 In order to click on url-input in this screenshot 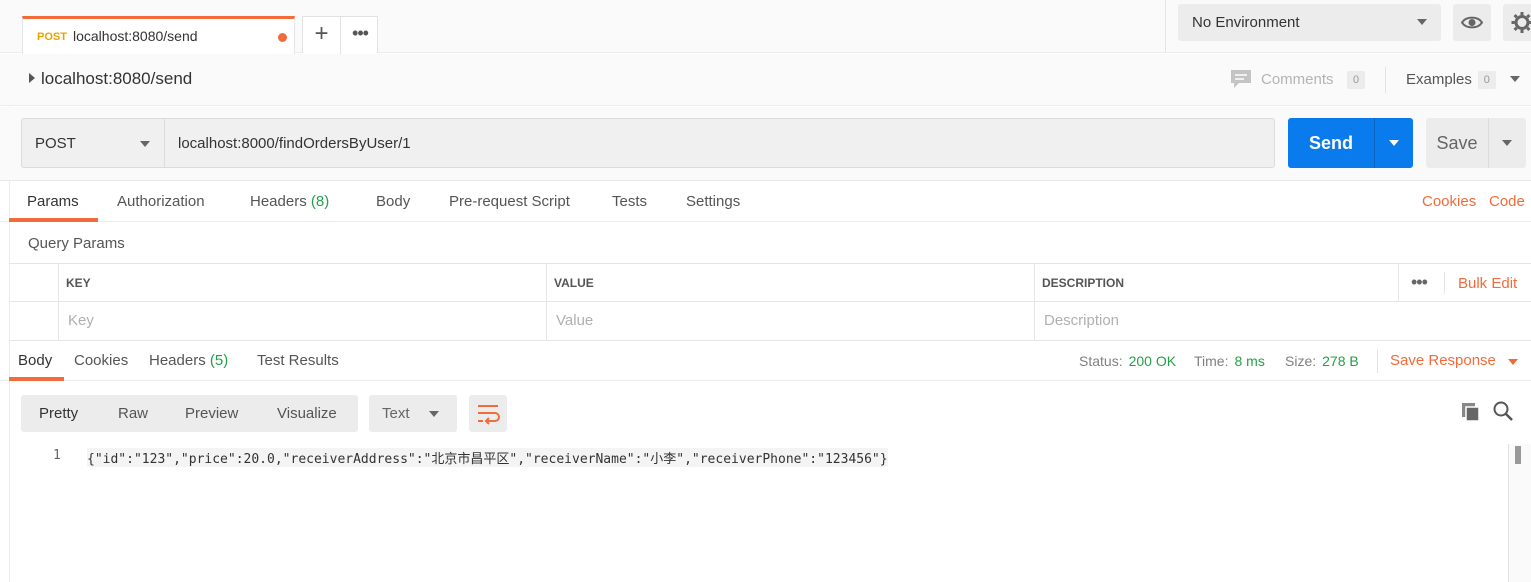, I will do `click(719, 143)`.